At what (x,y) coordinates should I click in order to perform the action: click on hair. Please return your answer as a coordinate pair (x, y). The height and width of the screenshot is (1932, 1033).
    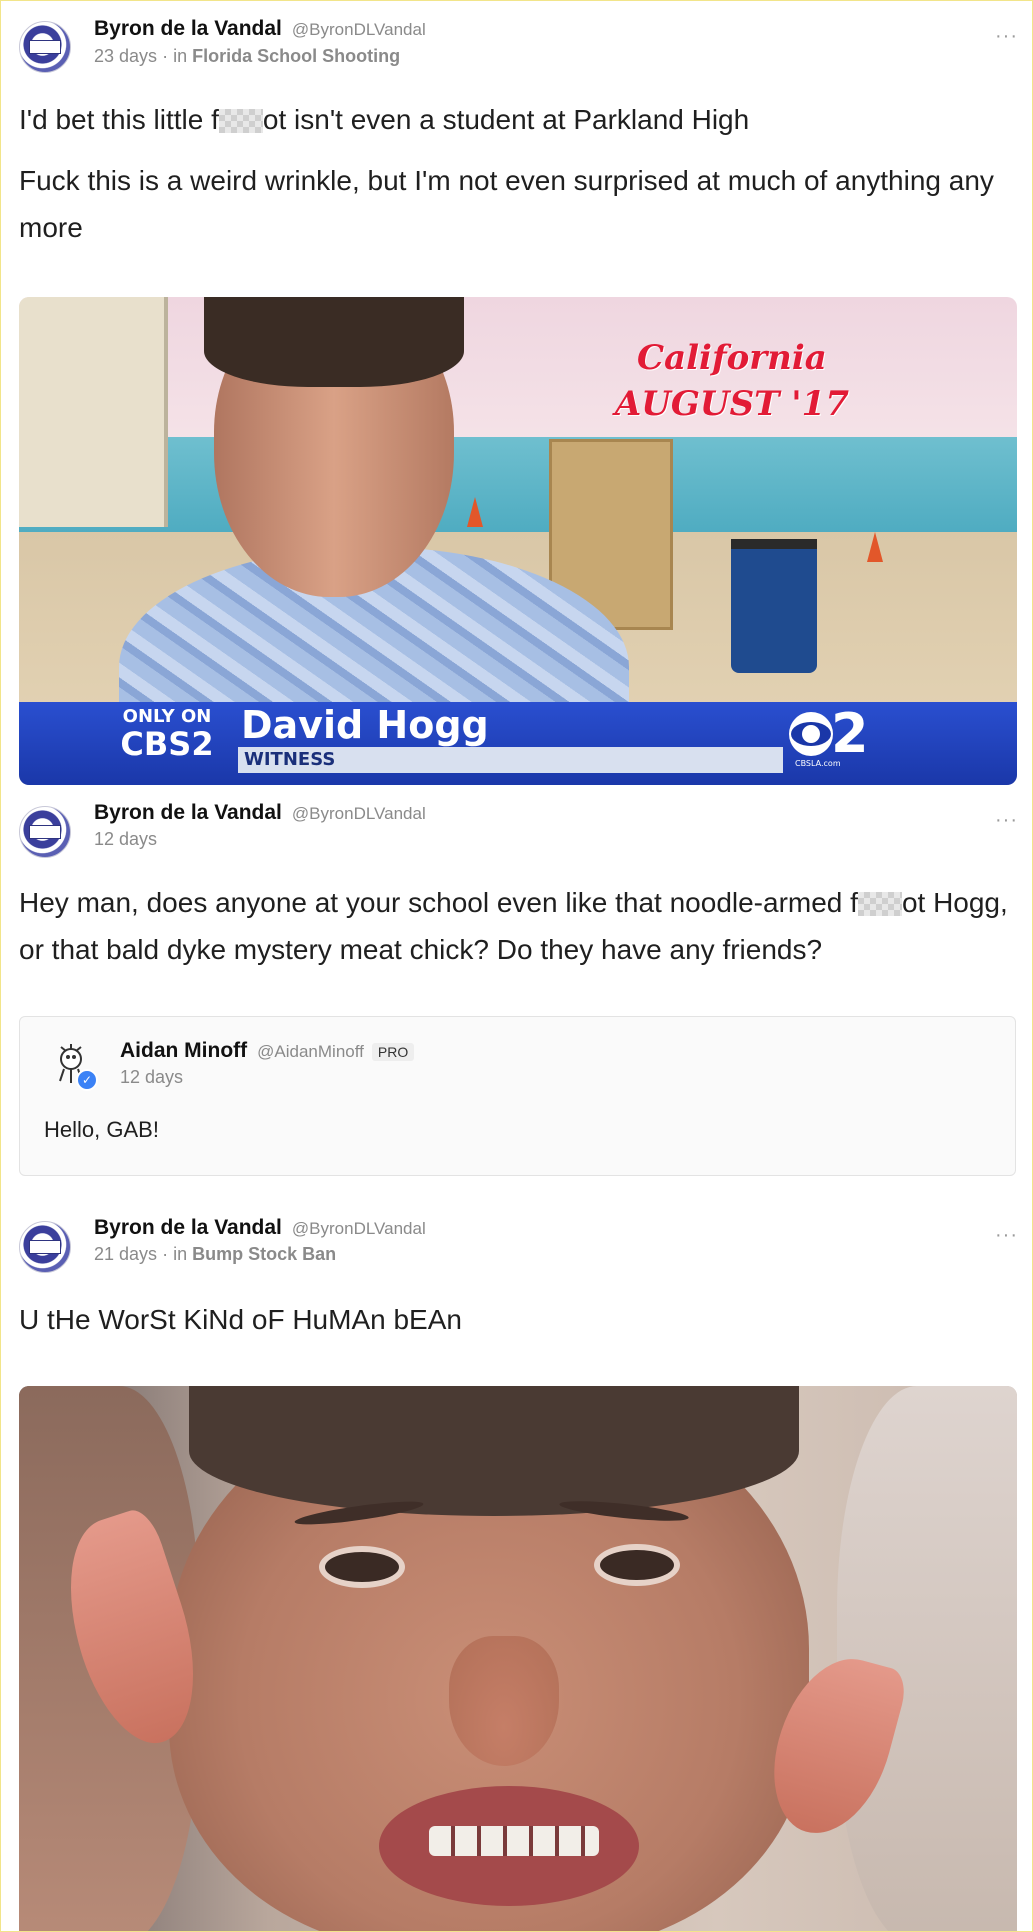
    Looking at the image, I should click on (494, 1451).